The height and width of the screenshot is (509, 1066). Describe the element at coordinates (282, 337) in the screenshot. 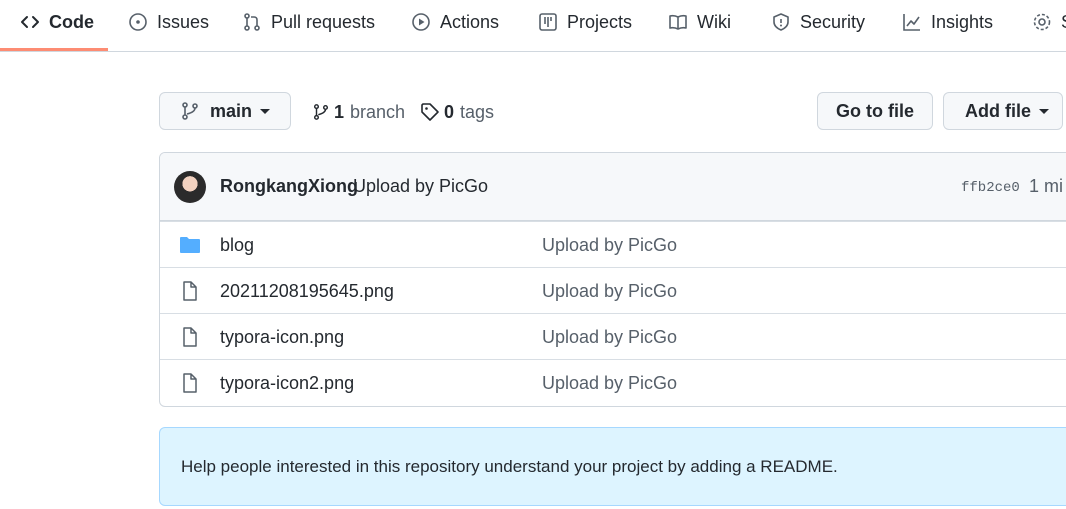

I see `file-name: typora-icon.png` at that location.